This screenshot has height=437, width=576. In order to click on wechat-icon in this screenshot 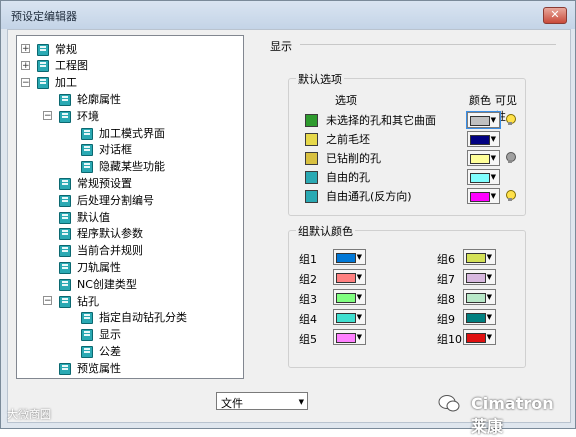, I will do `click(449, 403)`.